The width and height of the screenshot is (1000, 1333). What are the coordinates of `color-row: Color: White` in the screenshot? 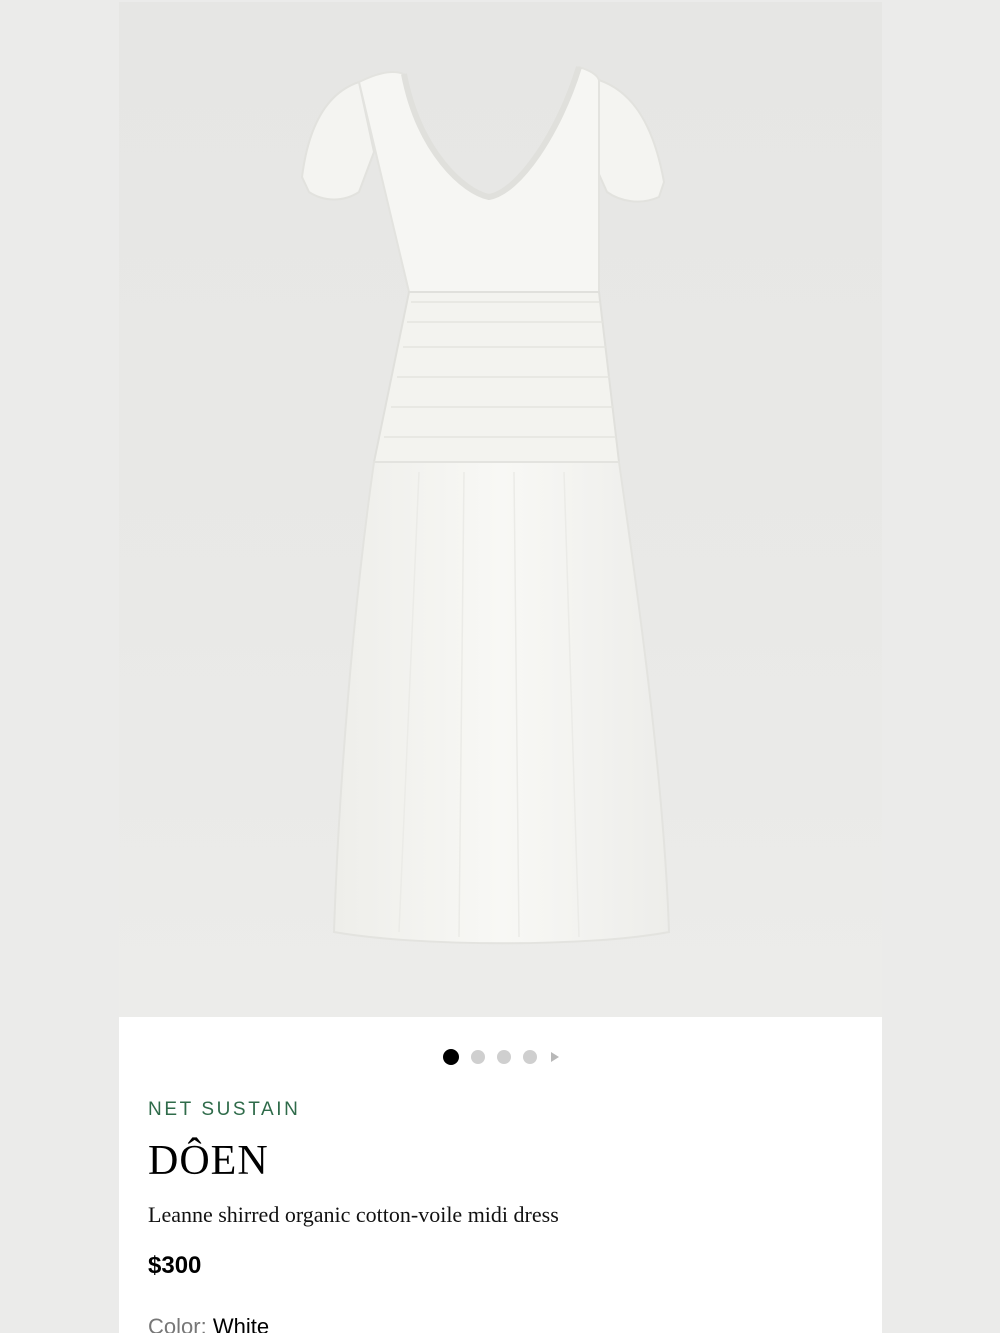 It's located at (208, 1323).